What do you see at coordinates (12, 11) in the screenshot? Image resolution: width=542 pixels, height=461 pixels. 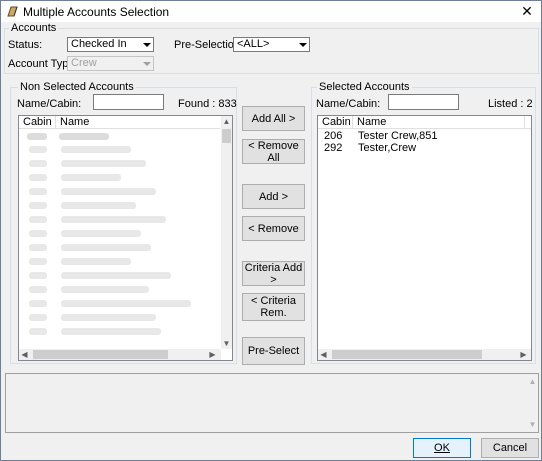 I see `app-icon` at bounding box center [12, 11].